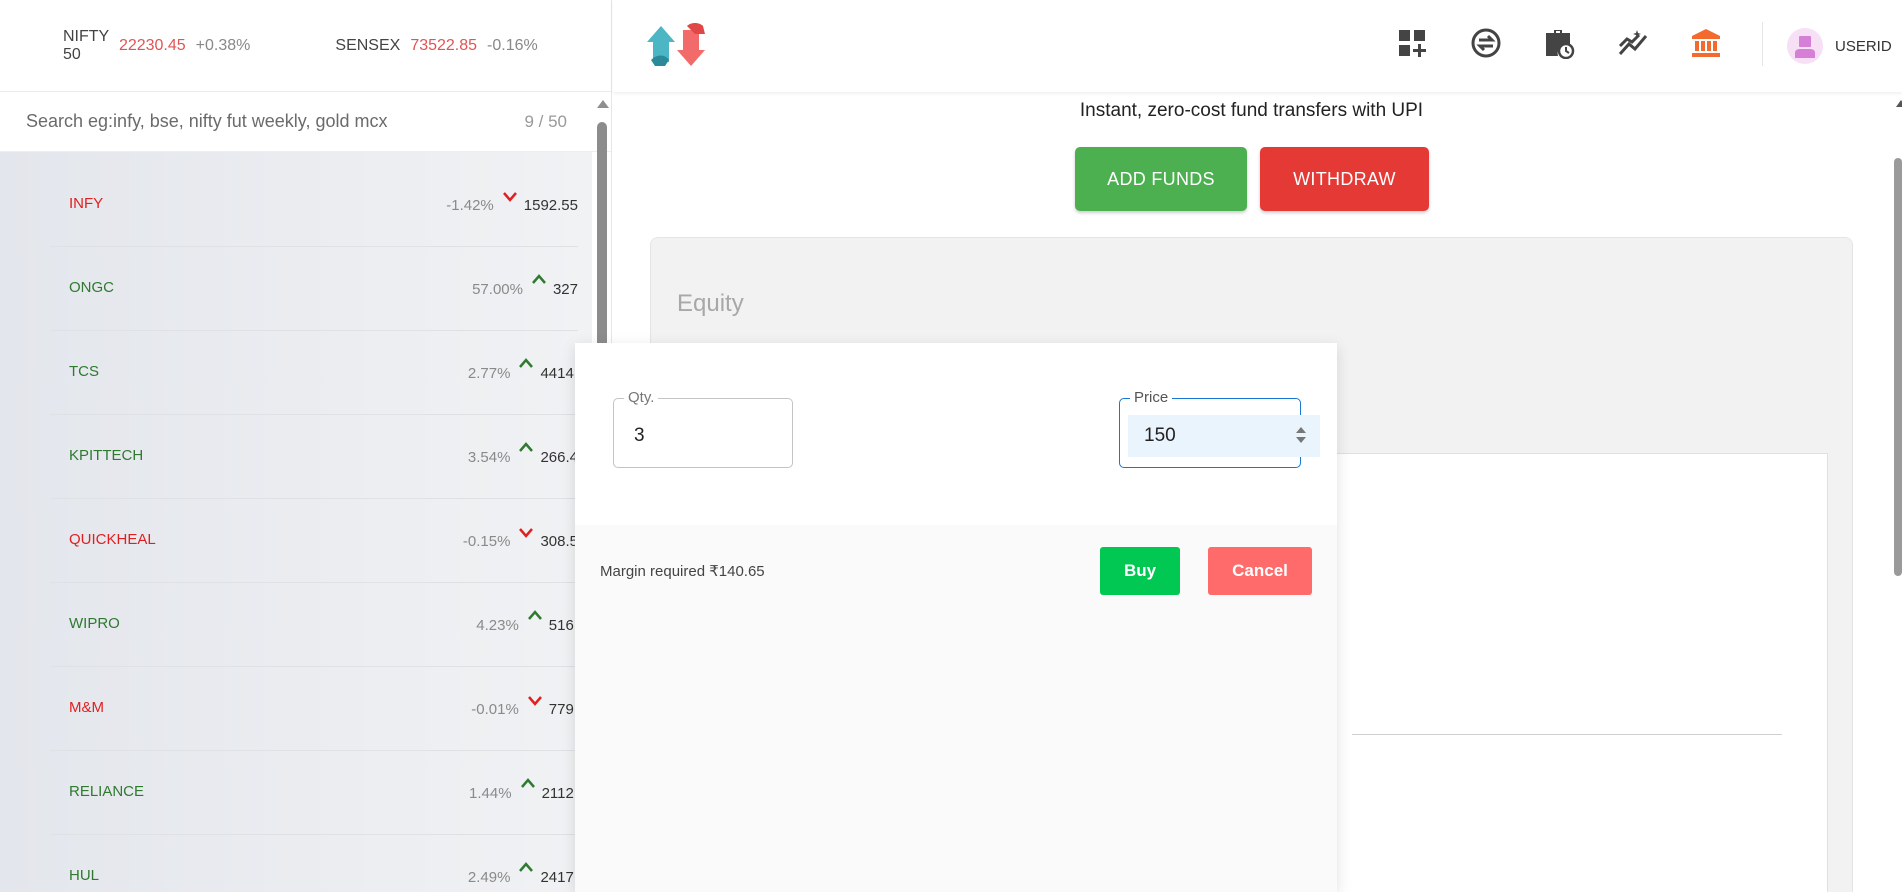 The width and height of the screenshot is (1902, 892). Describe the element at coordinates (86, 45) in the screenshot. I see `index-name: NIFTY 50` at that location.